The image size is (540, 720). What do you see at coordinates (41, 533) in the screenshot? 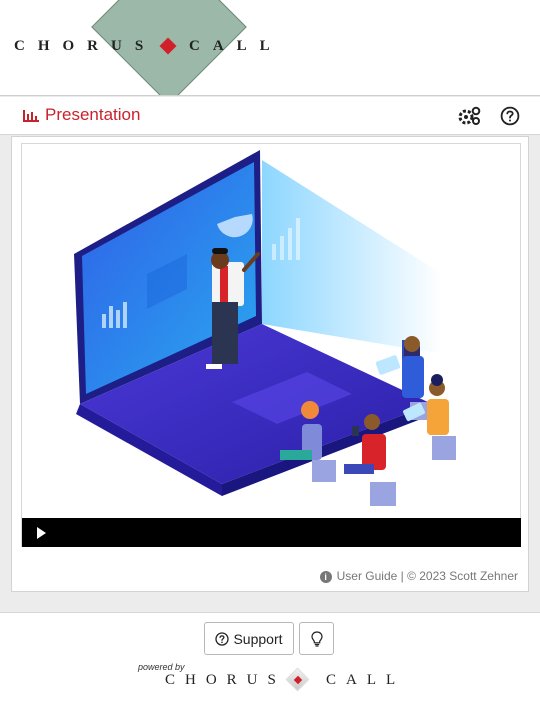
I see `play-icon` at bounding box center [41, 533].